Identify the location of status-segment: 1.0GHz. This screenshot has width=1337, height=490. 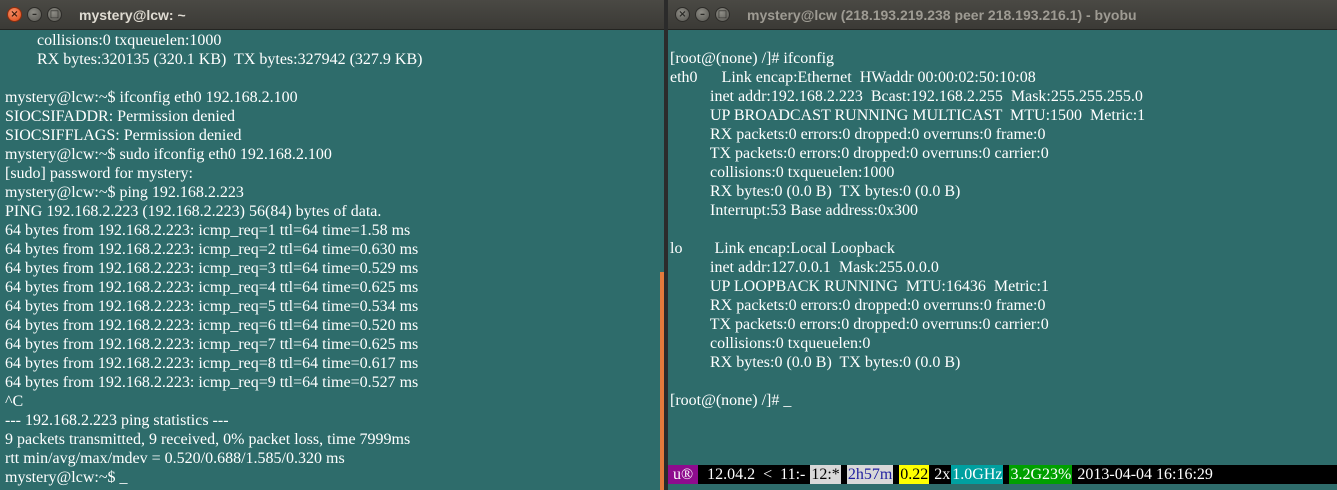
(977, 474).